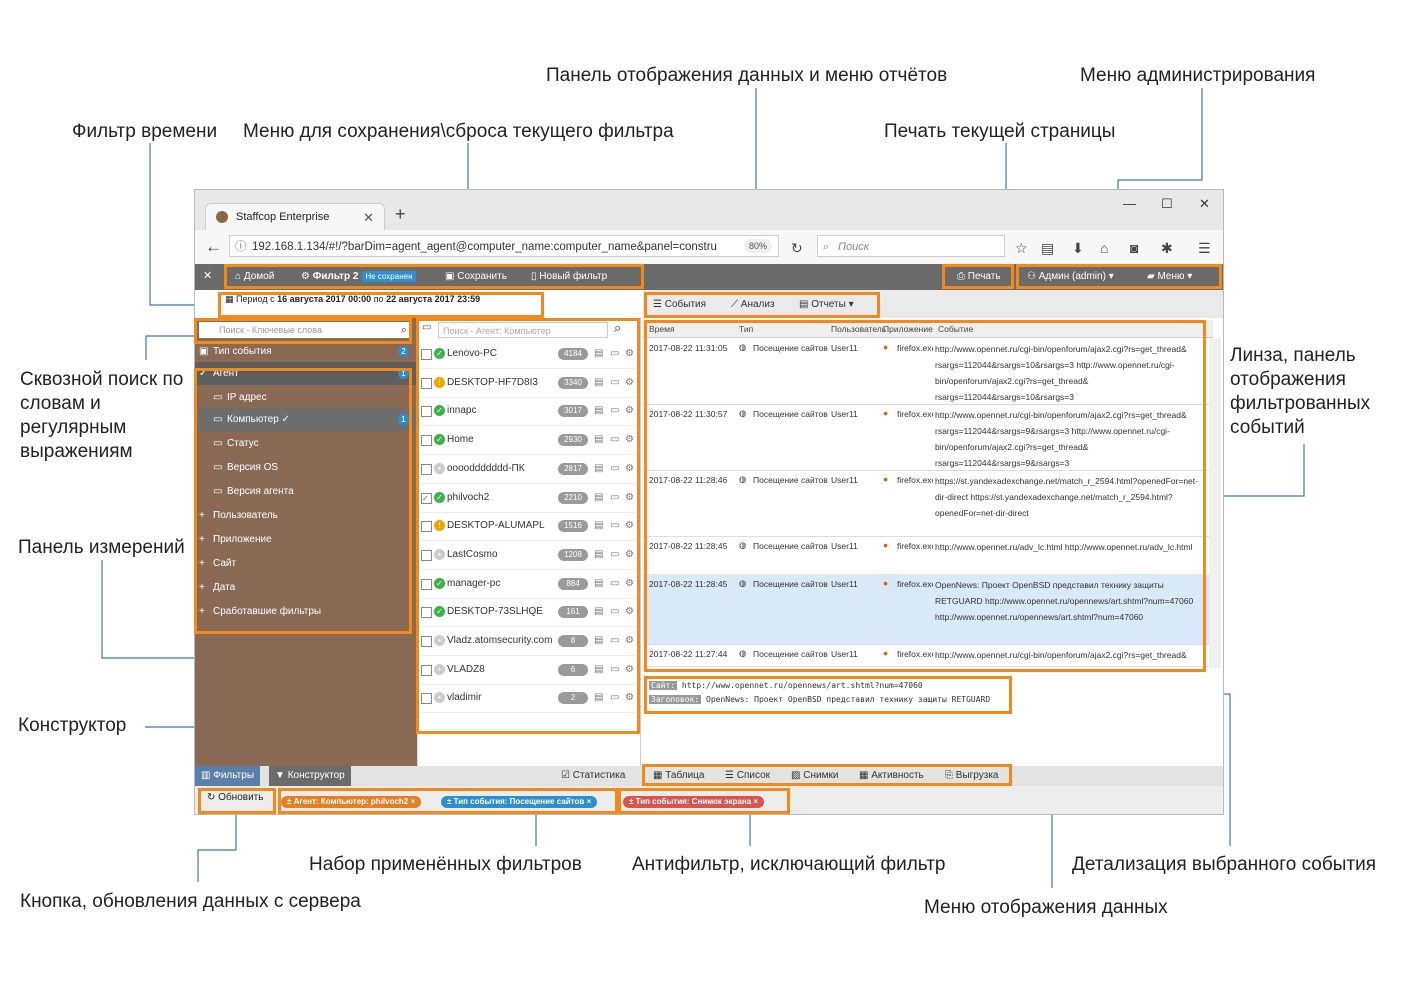  I want to click on home-icon: ⌂, so click(1104, 248).